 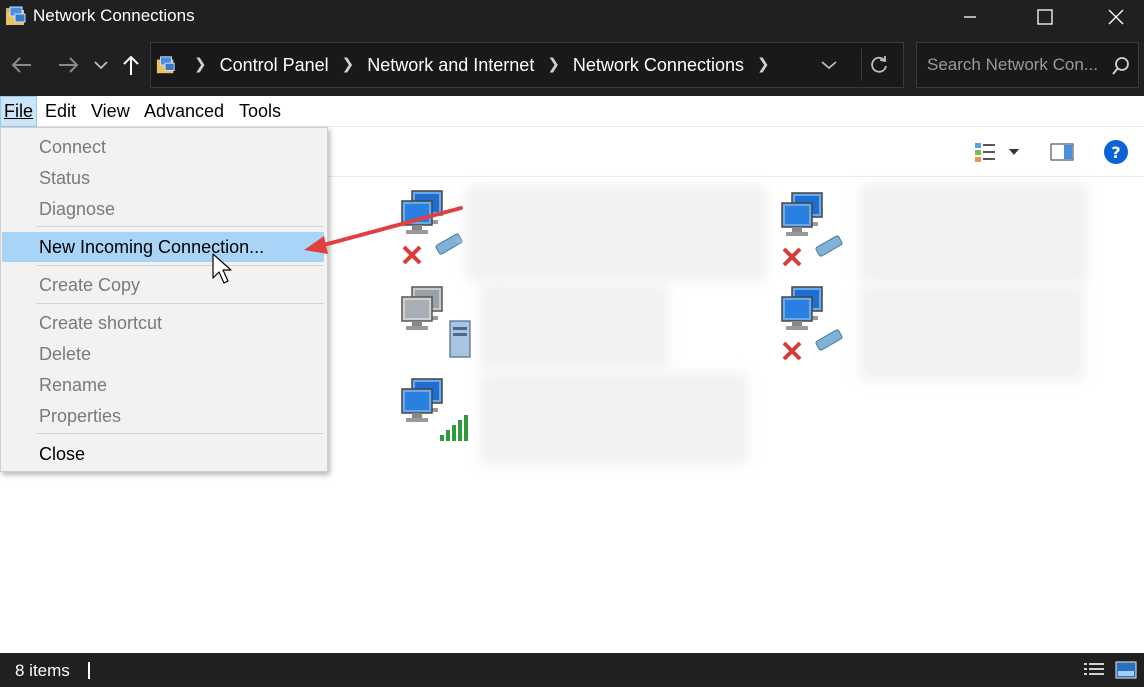 What do you see at coordinates (163, 354) in the screenshot?
I see `menu-item-delete: Delete` at bounding box center [163, 354].